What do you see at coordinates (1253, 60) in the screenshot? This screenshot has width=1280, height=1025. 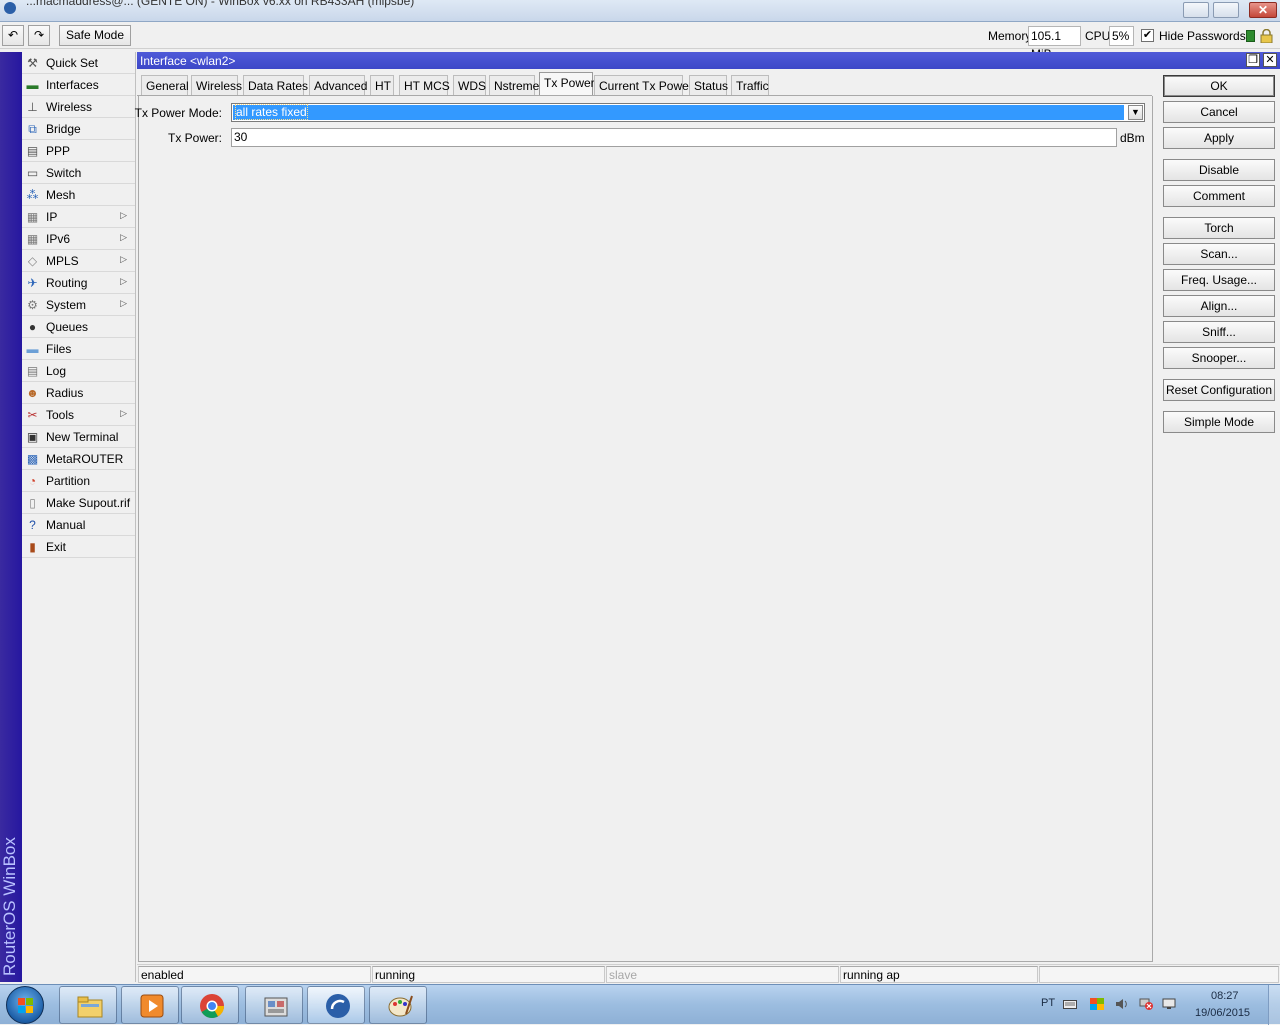 I see `restore-window-button: ❐` at bounding box center [1253, 60].